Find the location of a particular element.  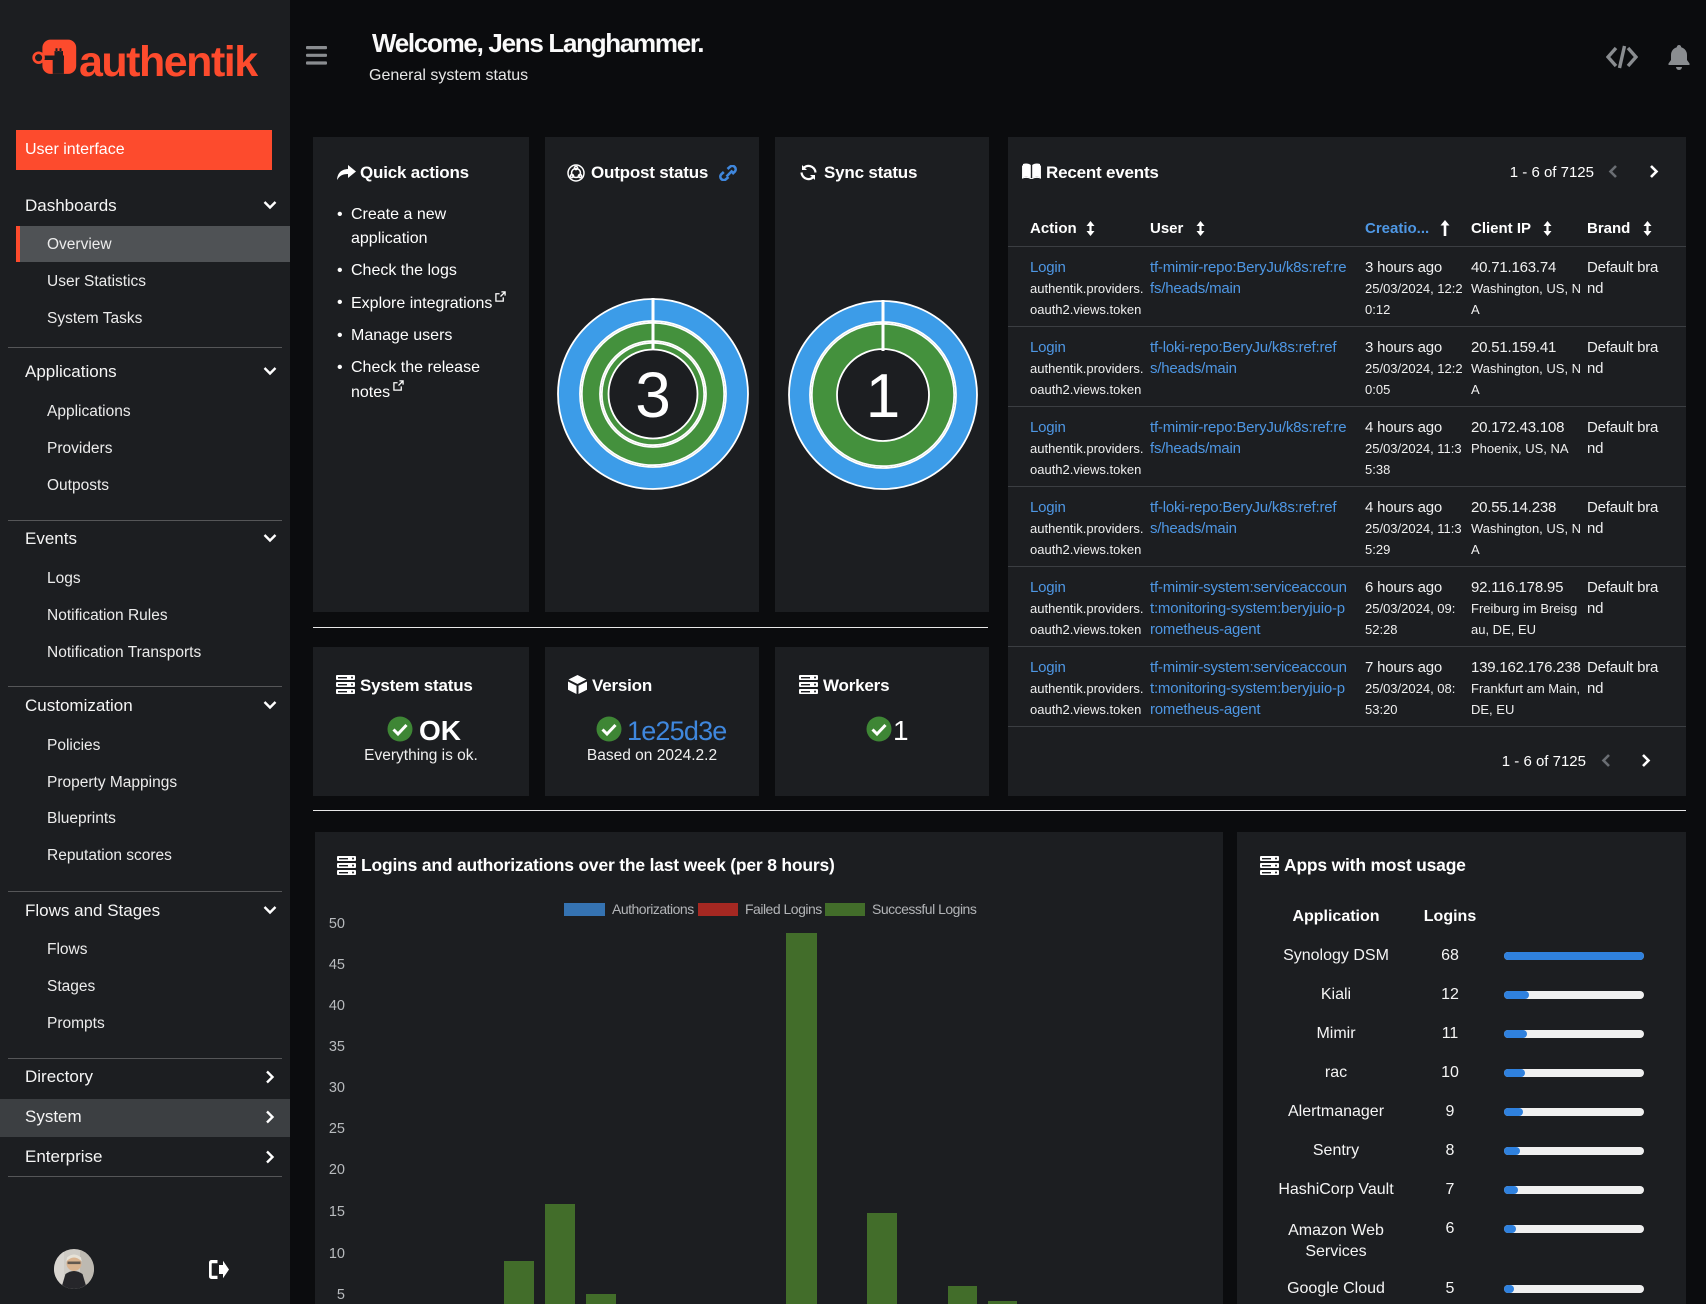

svg-text: 3 is located at coordinates (653, 395).